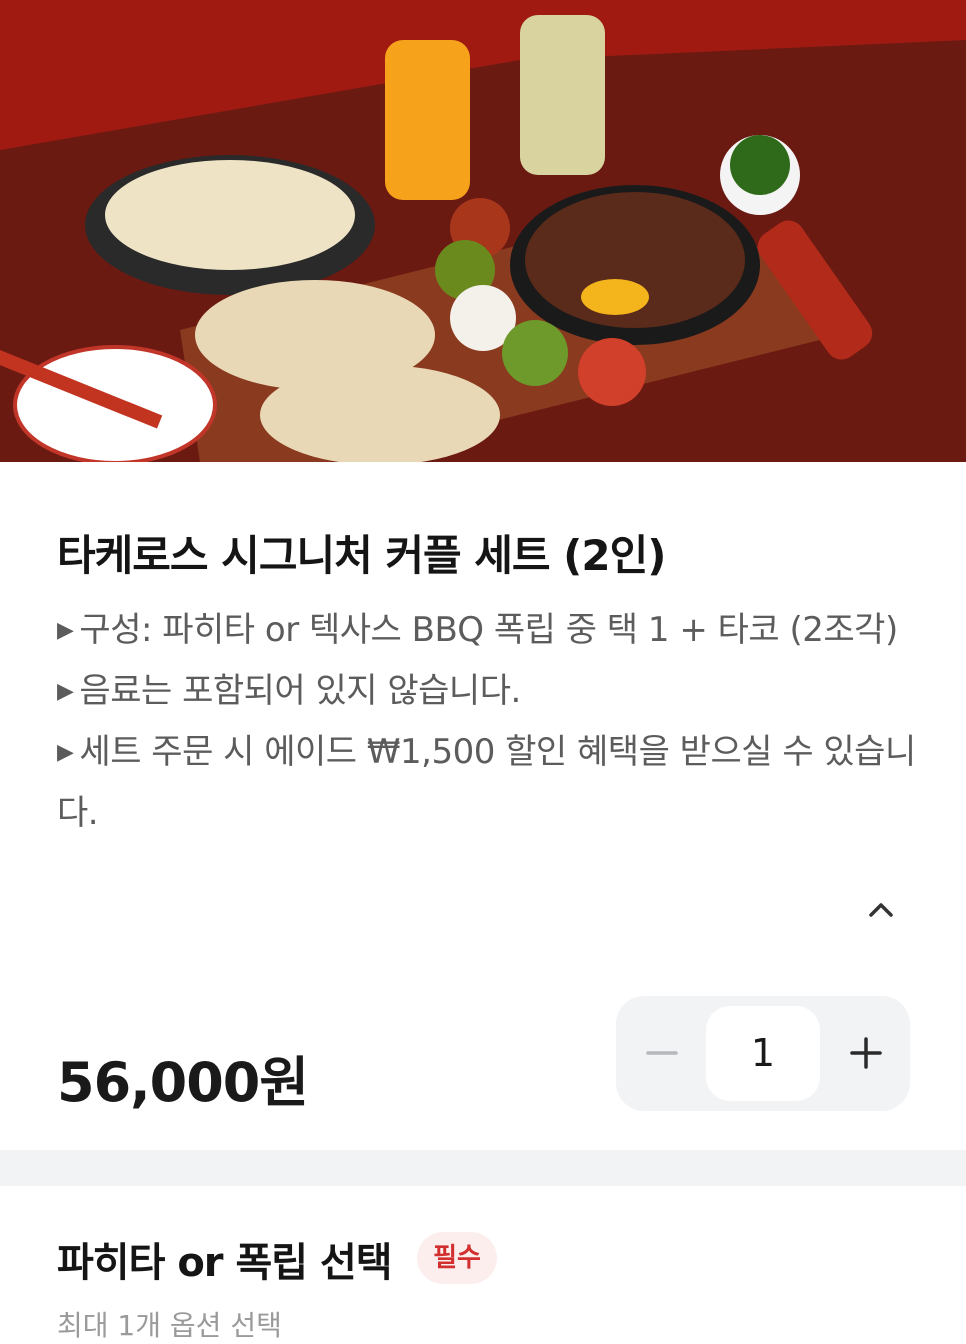 Image resolution: width=966 pixels, height=1344 pixels. I want to click on increase-quantity-button, so click(865, 1053).